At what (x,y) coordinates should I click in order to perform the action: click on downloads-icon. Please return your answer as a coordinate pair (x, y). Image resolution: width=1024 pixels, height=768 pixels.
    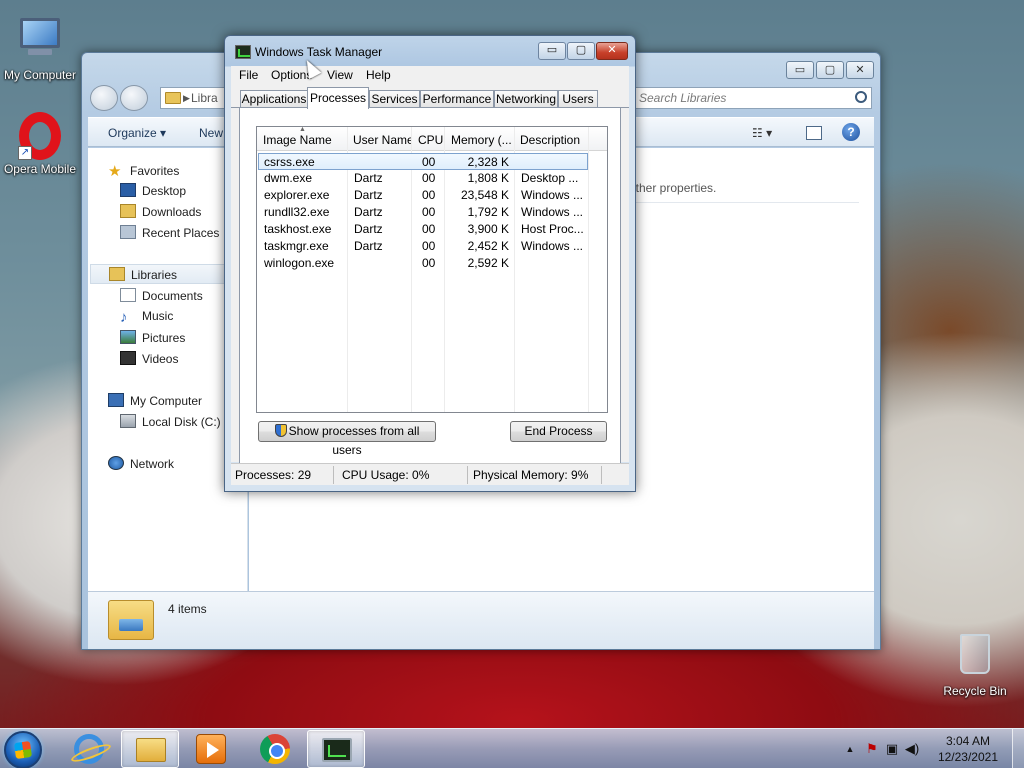
    Looking at the image, I should click on (128, 211).